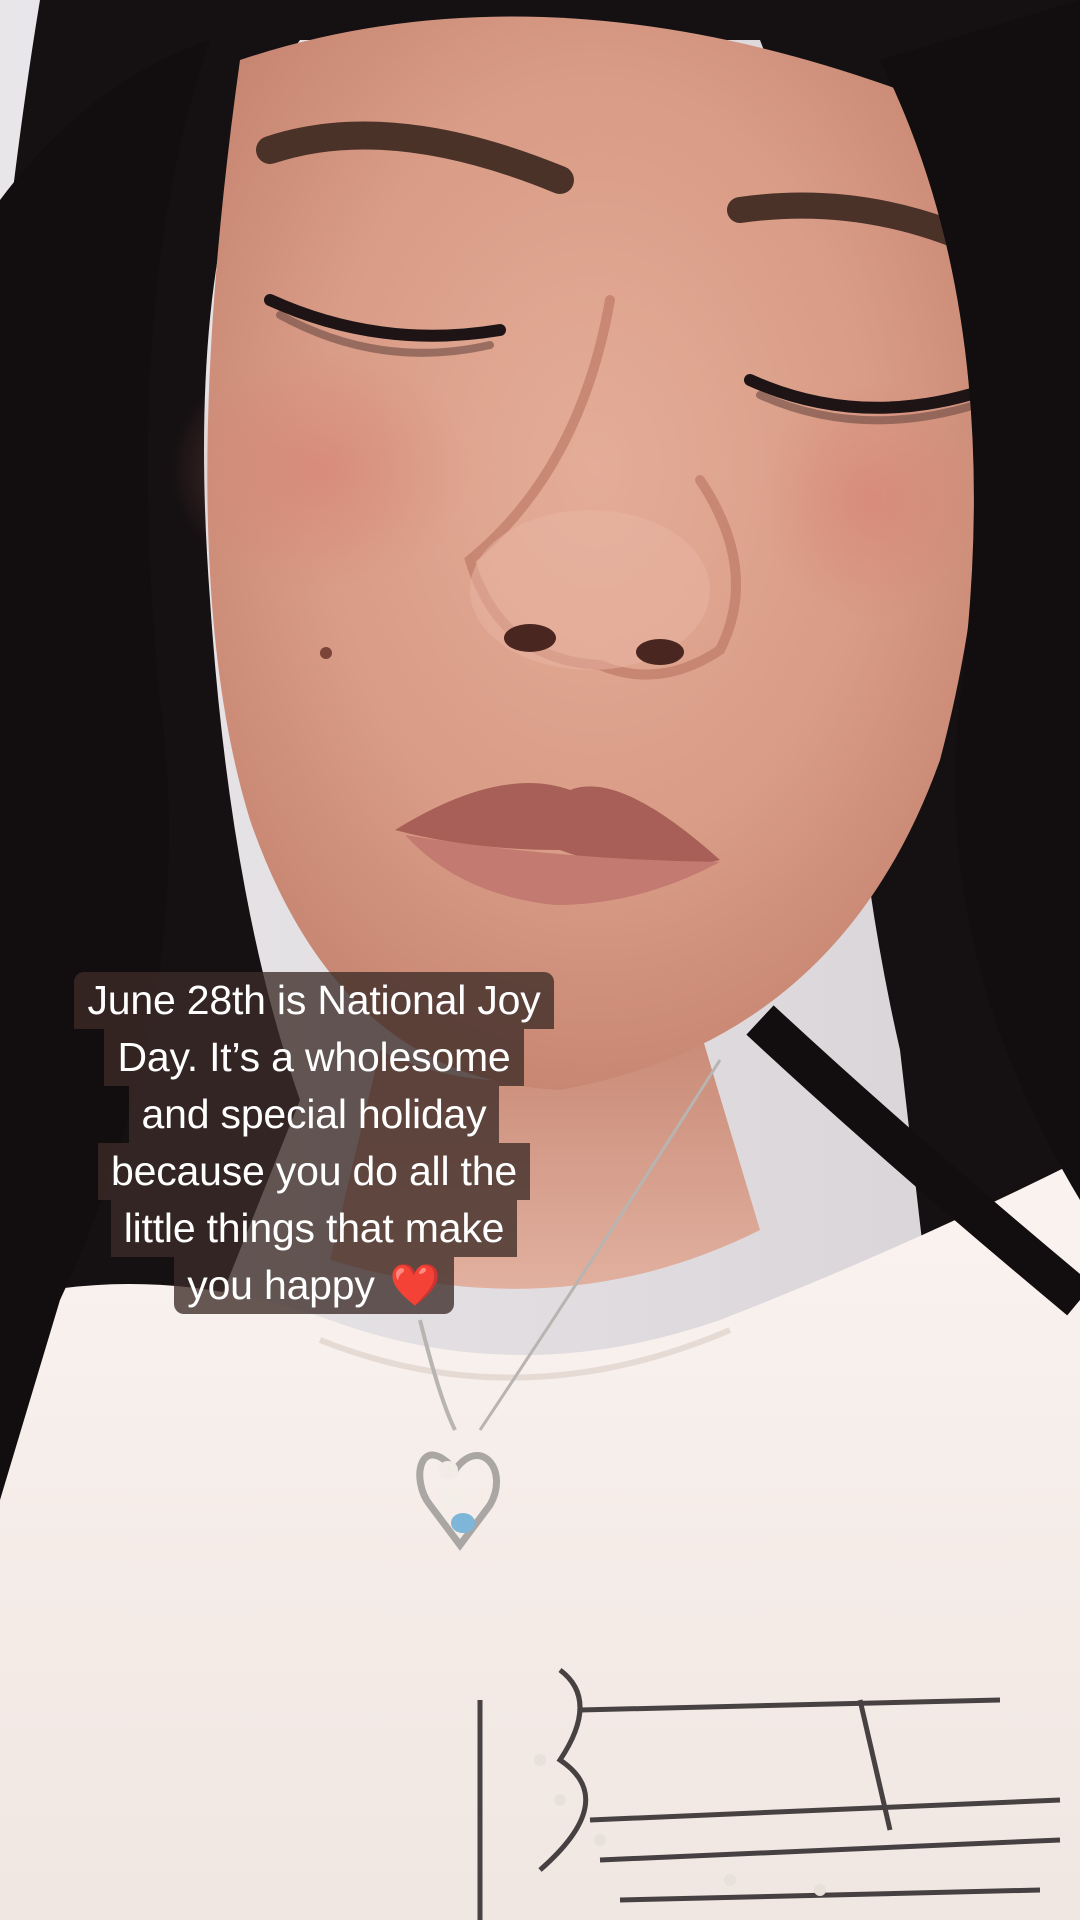  What do you see at coordinates (314, 1000) in the screenshot?
I see `caption-line: June 28th is National Joy` at bounding box center [314, 1000].